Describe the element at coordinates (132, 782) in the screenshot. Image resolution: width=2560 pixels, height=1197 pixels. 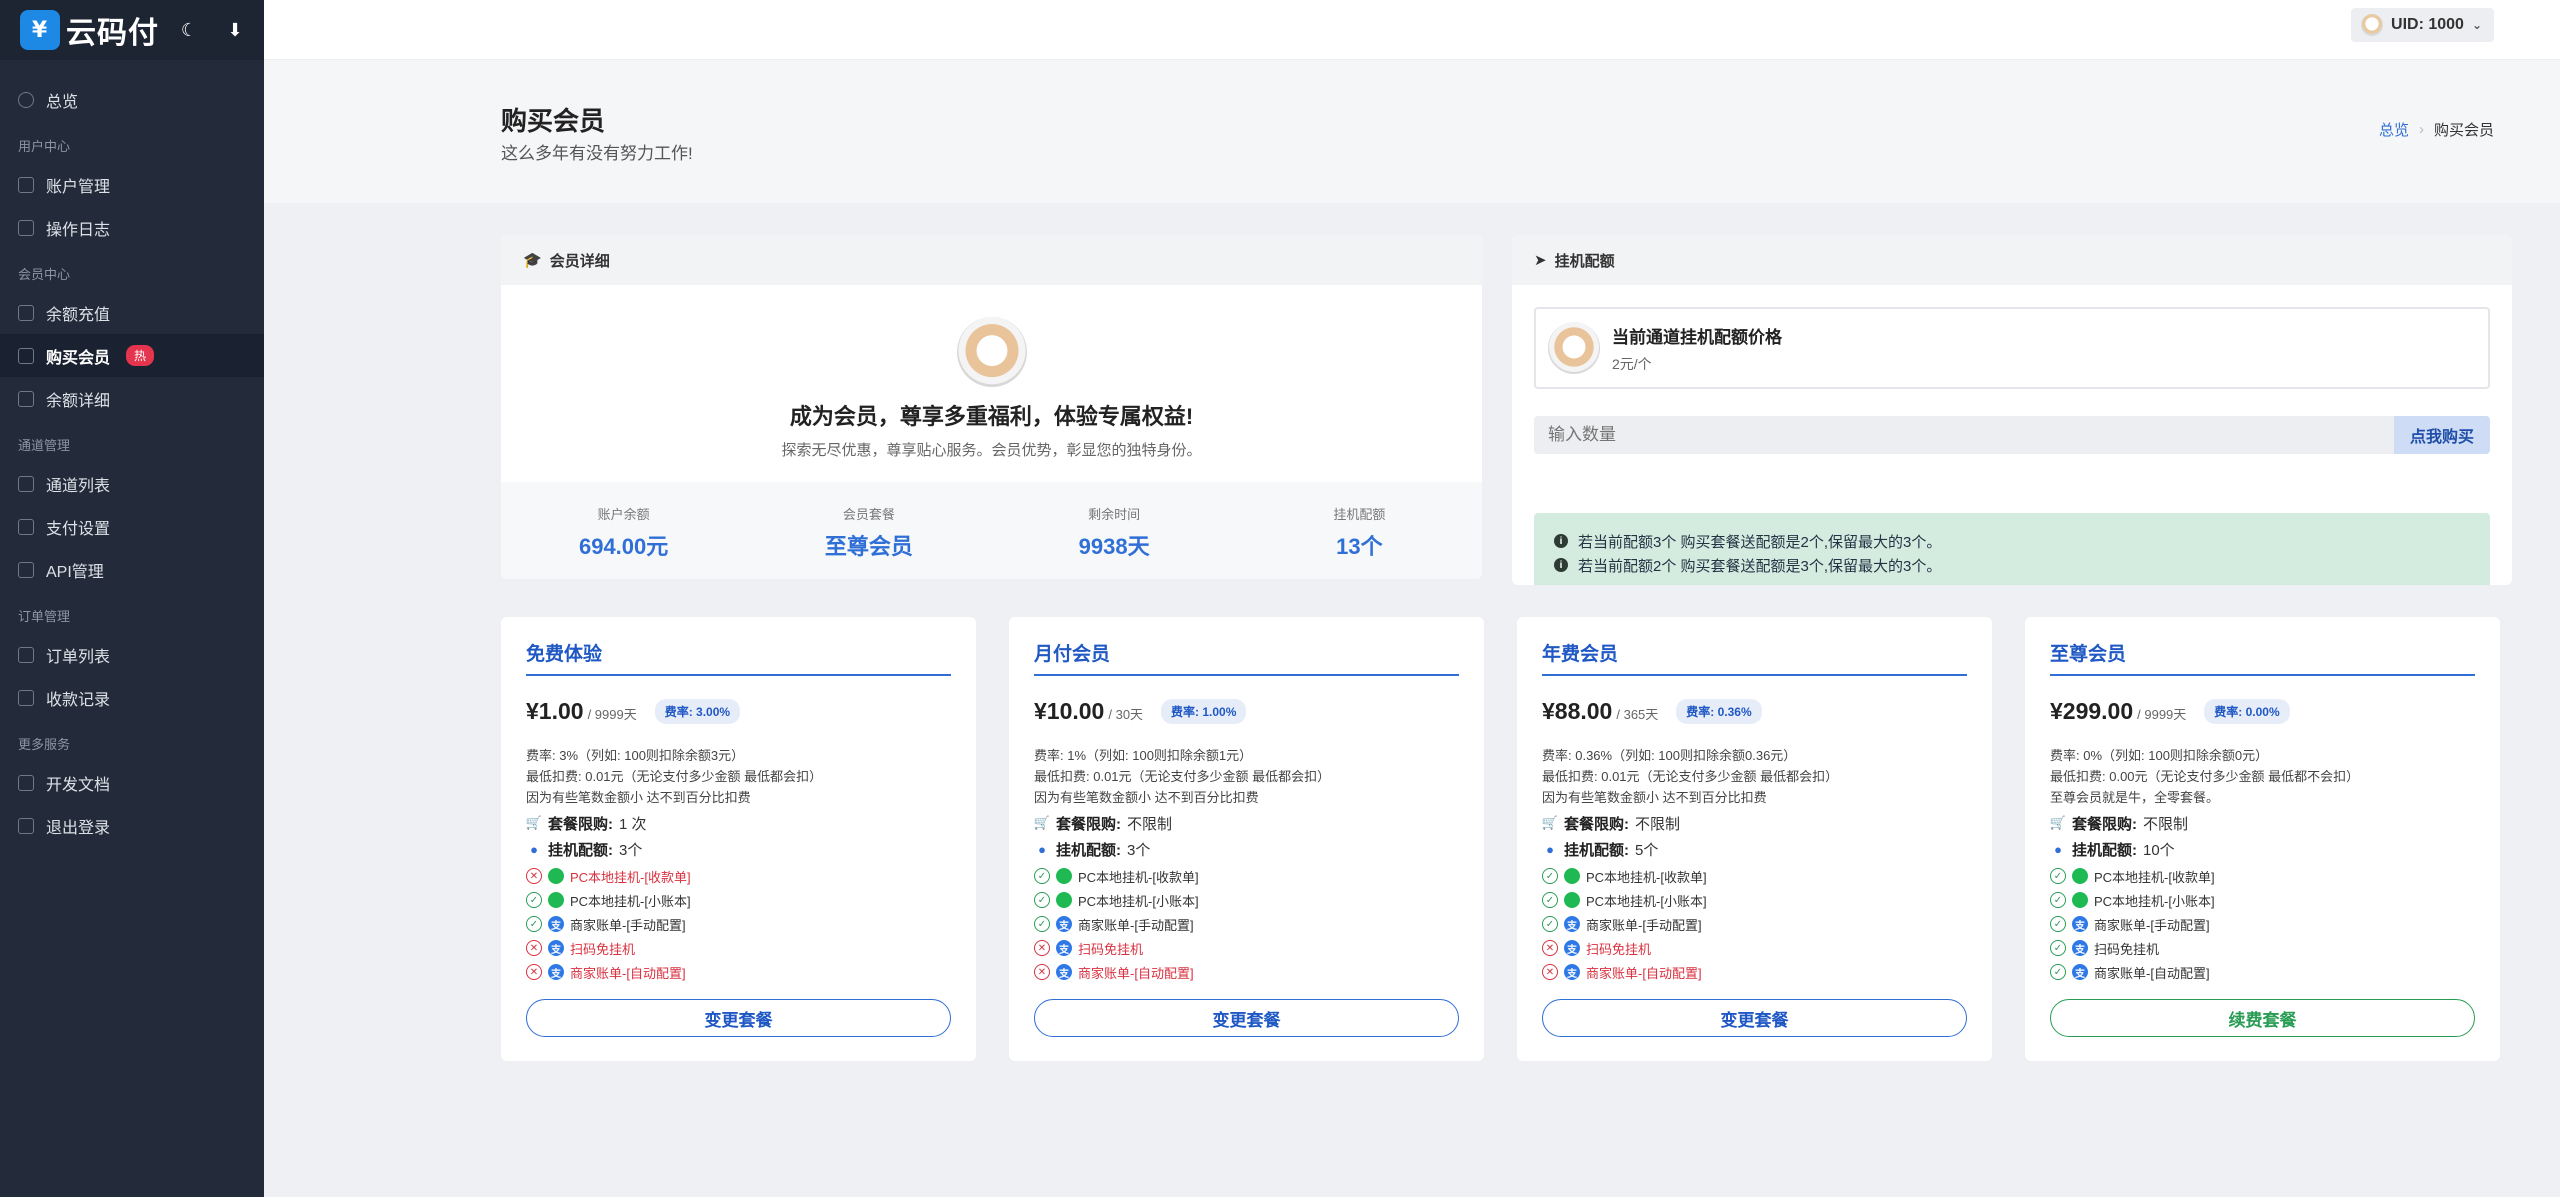
I see `sidebar-item-16: 开发文档` at that location.